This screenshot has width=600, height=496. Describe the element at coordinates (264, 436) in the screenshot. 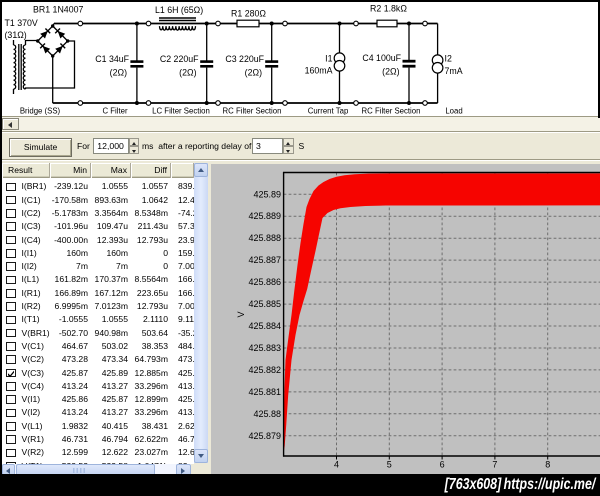

I see `svg-text: 425.879` at that location.